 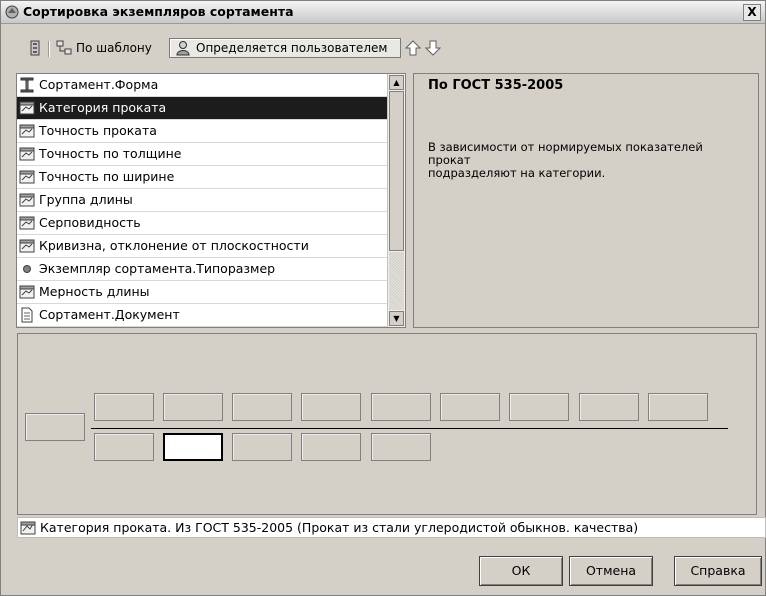 I want to click on scroll-up-arrow-icon: ▲, so click(x=396, y=82).